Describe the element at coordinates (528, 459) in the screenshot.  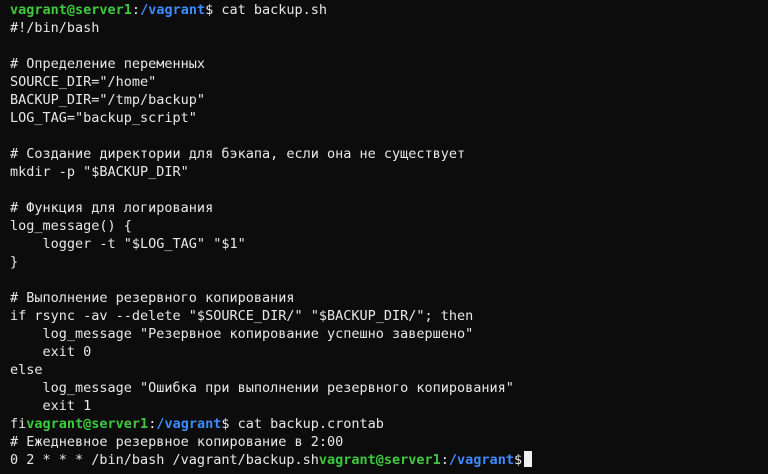
I see `terminal-cursor` at that location.